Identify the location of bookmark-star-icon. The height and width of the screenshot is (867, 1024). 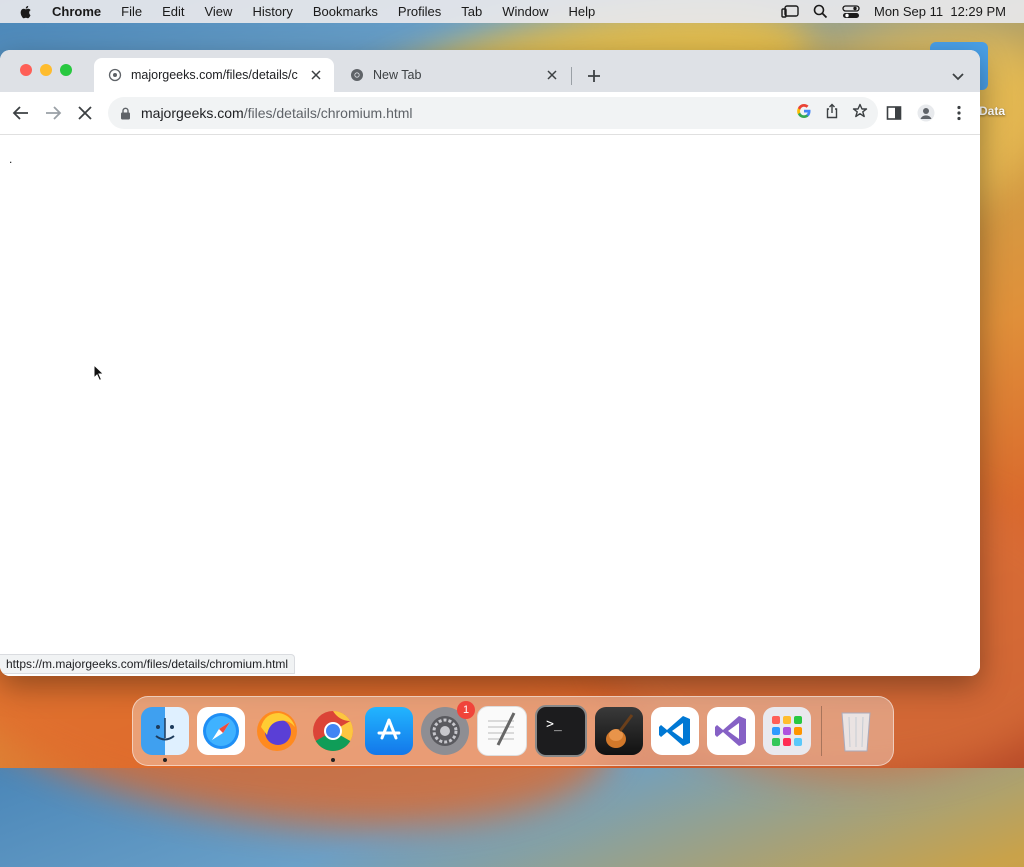
(860, 111).